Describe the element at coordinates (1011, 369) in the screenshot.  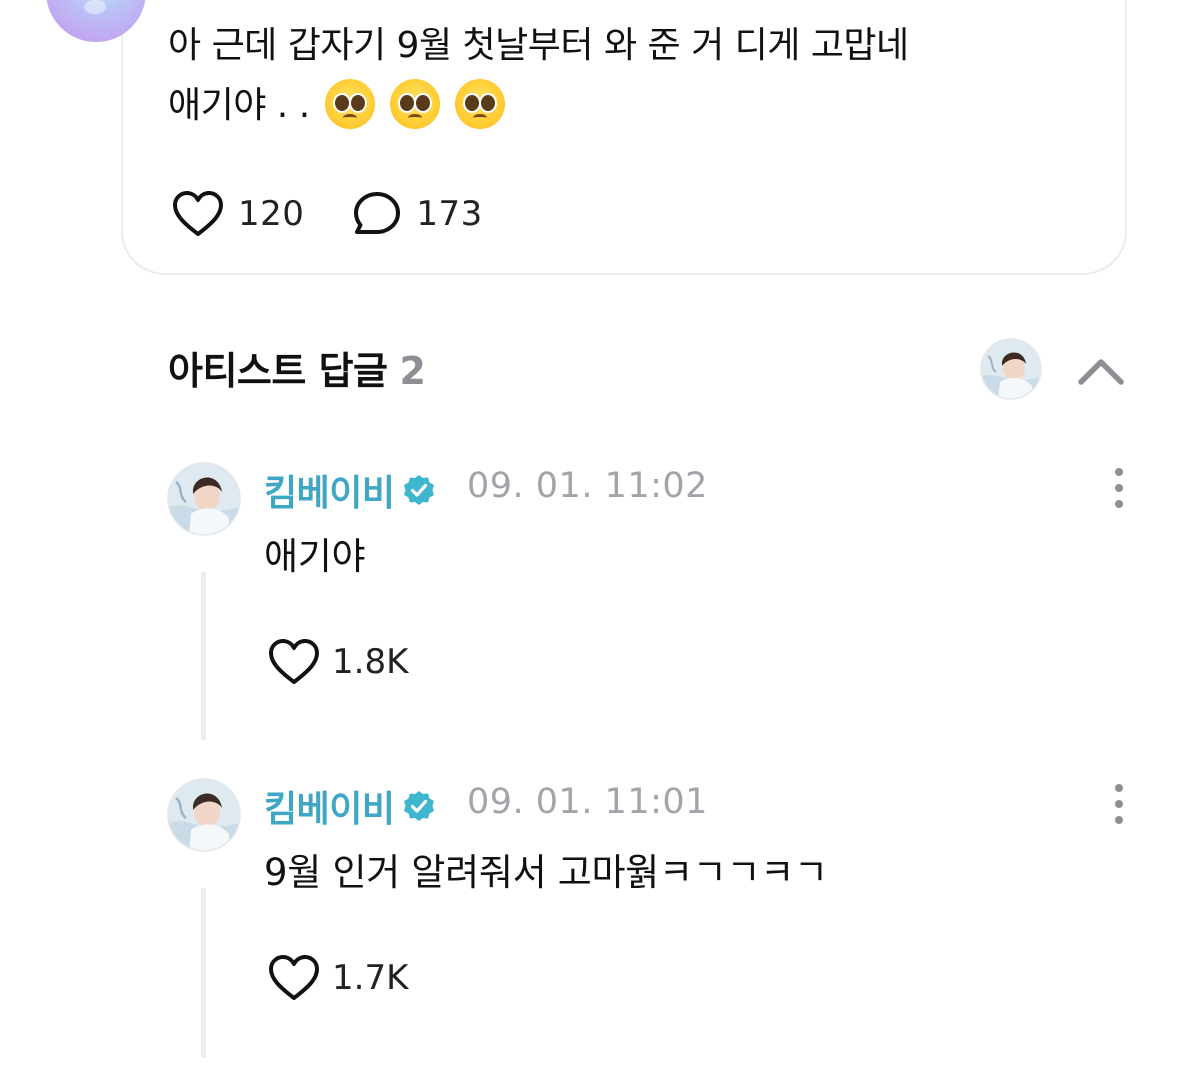
I see `artist-avatar-small` at that location.